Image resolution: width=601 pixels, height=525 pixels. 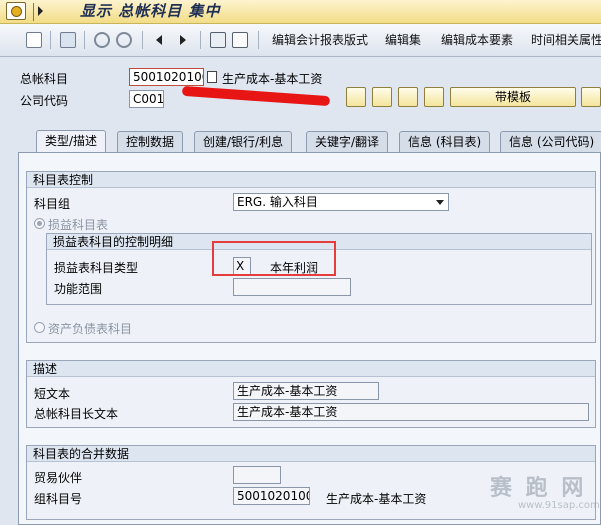 I want to click on redo-icon, so click(x=124, y=40).